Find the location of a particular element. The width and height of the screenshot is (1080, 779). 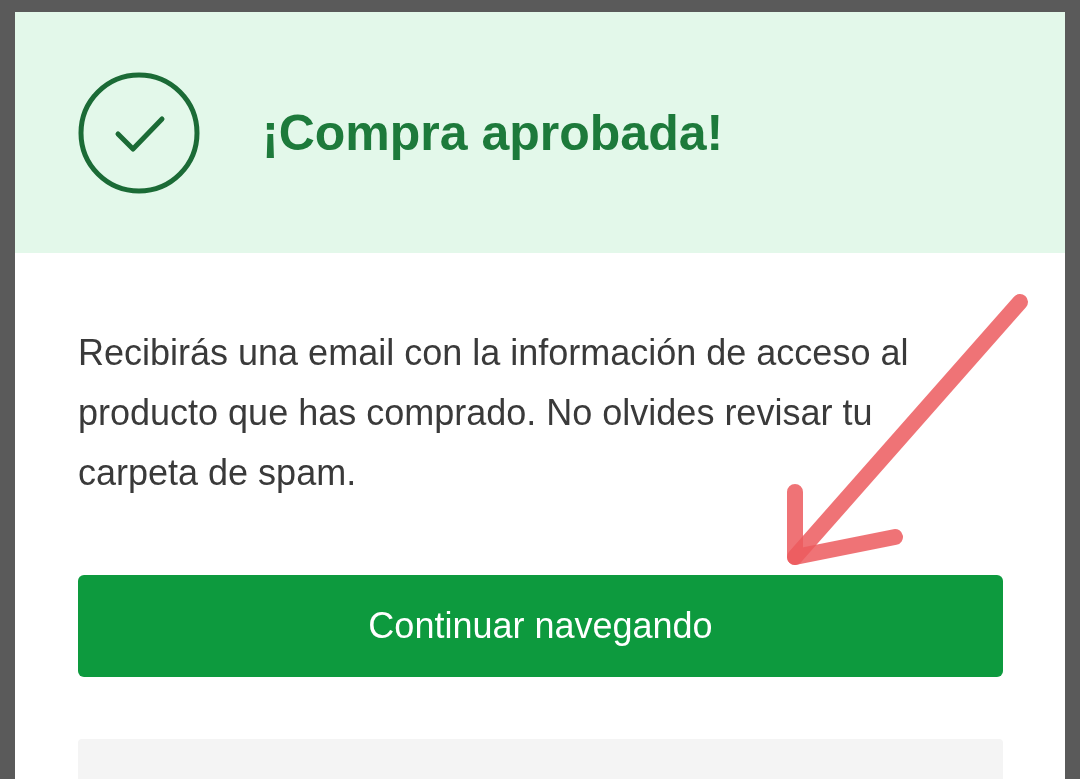

check-icon is located at coordinates (139, 132).